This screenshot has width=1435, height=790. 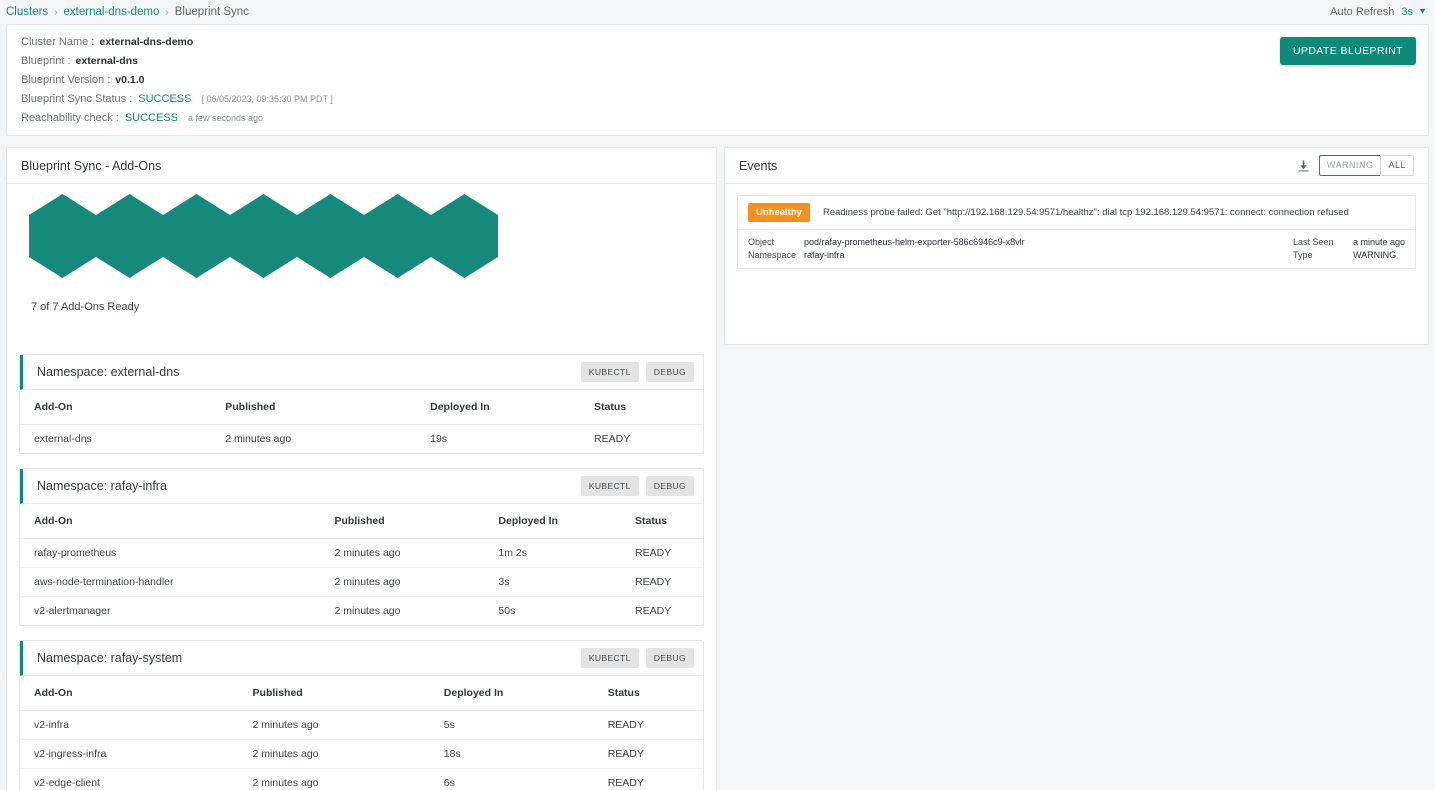 I want to click on event-namespace-value: rafay-infra, so click(x=824, y=255).